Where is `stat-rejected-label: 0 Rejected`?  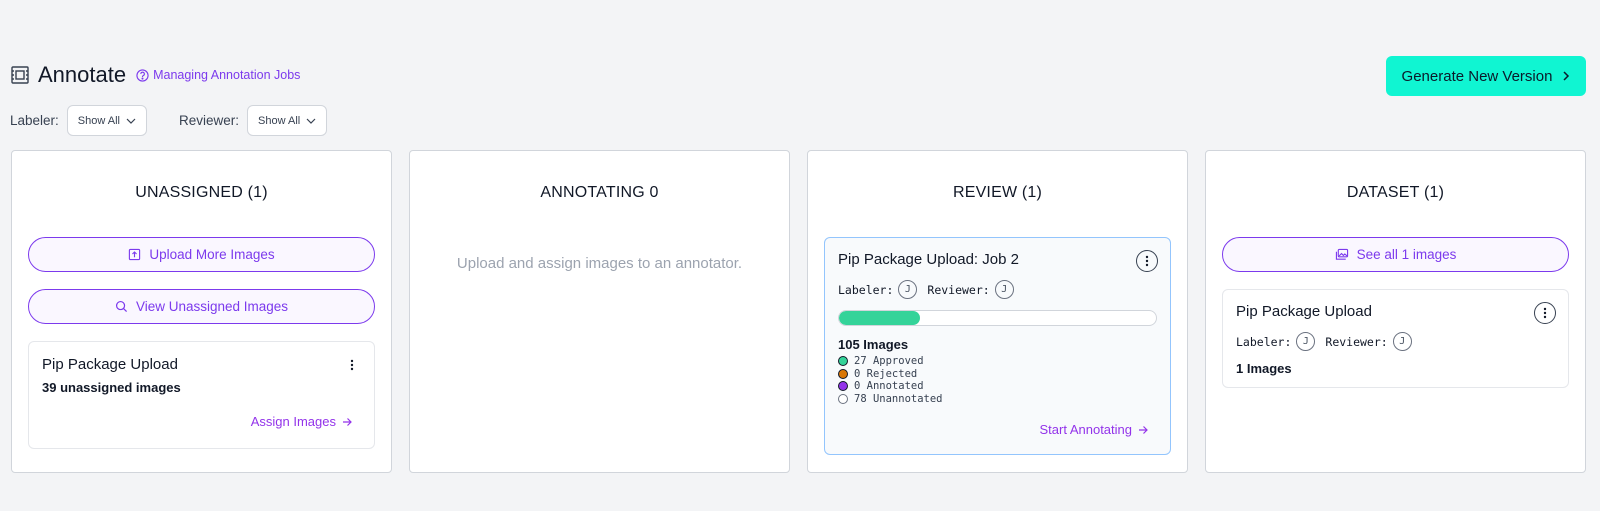
stat-rejected-label: 0 Rejected is located at coordinates (886, 373).